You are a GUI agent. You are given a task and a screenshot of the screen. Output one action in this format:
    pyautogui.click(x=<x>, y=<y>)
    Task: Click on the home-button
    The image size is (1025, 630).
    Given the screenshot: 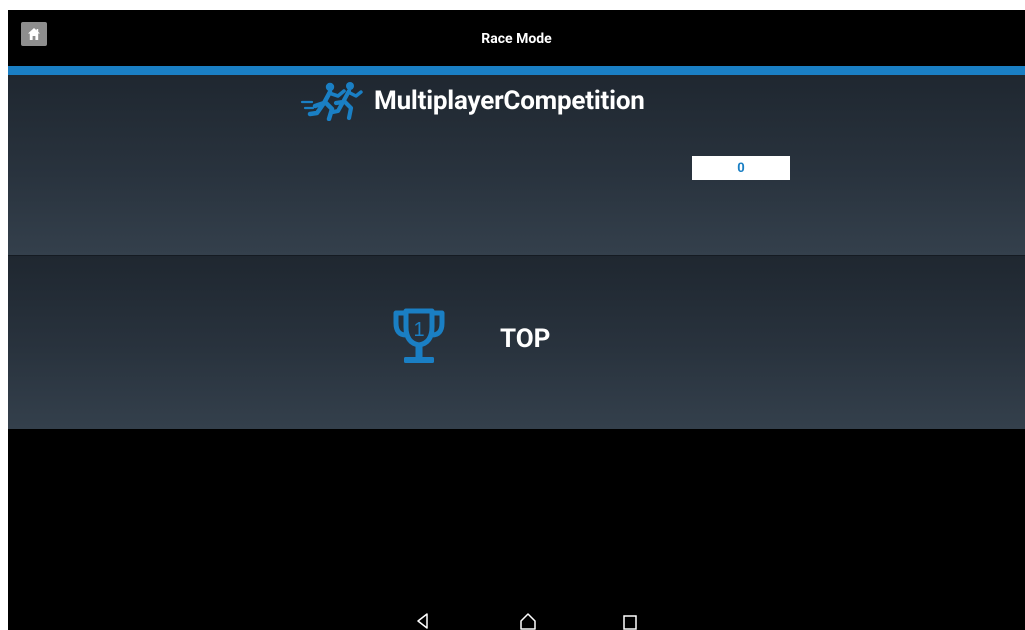 What is the action you would take?
    pyautogui.click(x=34, y=34)
    